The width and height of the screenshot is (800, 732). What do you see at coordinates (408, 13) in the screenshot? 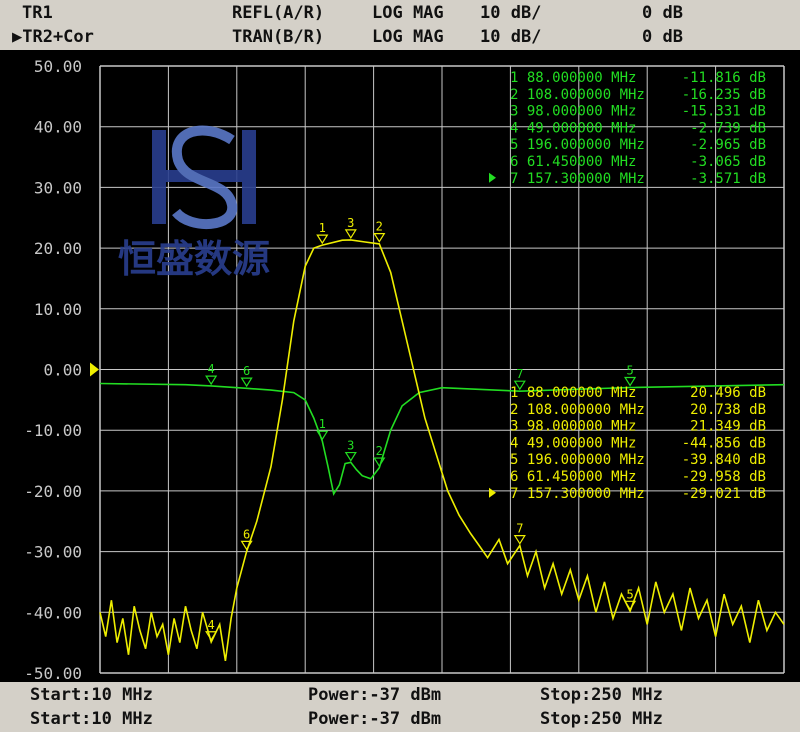
I see `trace-1-format: LOG MAG` at bounding box center [408, 13].